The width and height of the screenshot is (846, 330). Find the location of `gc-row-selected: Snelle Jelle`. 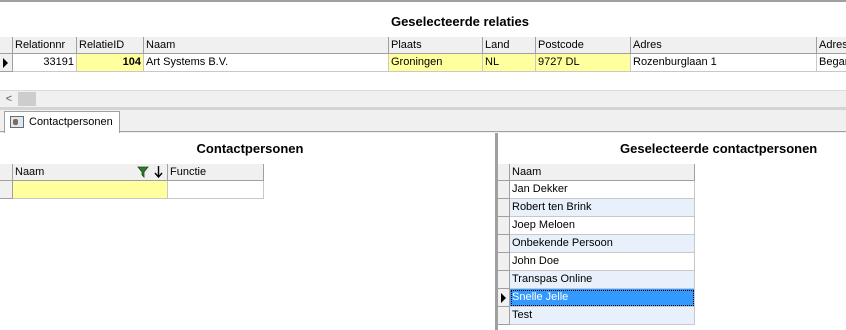

gc-row-selected: Snelle Jelle is located at coordinates (602, 298).